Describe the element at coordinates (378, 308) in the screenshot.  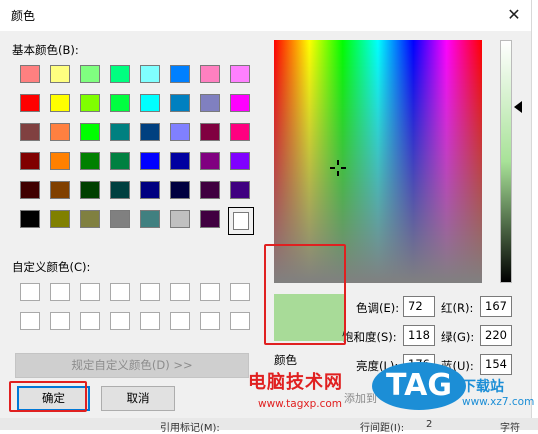
I see `hue-label: 色调(E):` at that location.